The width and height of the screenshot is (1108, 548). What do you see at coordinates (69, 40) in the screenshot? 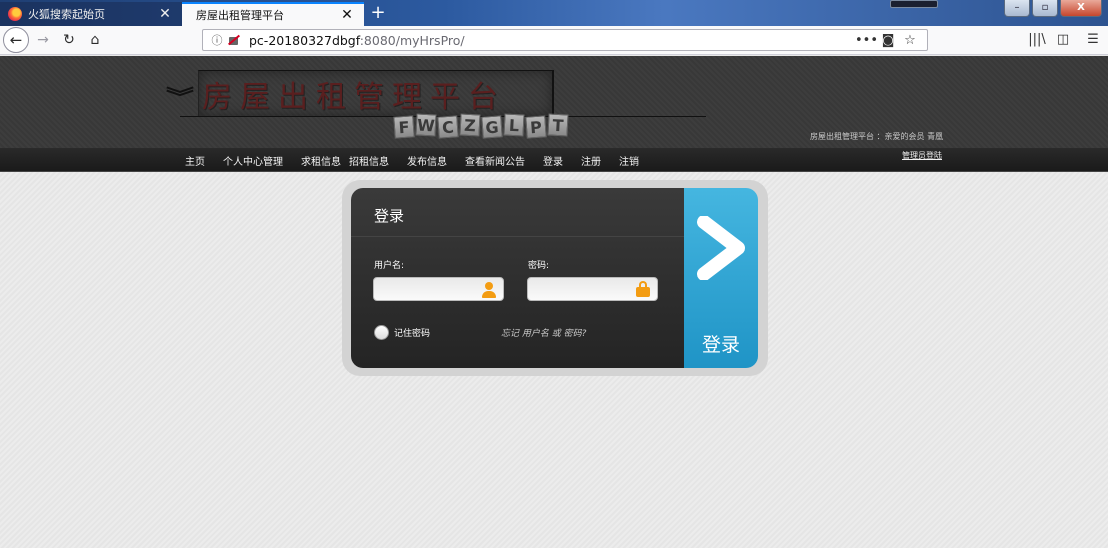
I see `reload-button: ↻` at bounding box center [69, 40].